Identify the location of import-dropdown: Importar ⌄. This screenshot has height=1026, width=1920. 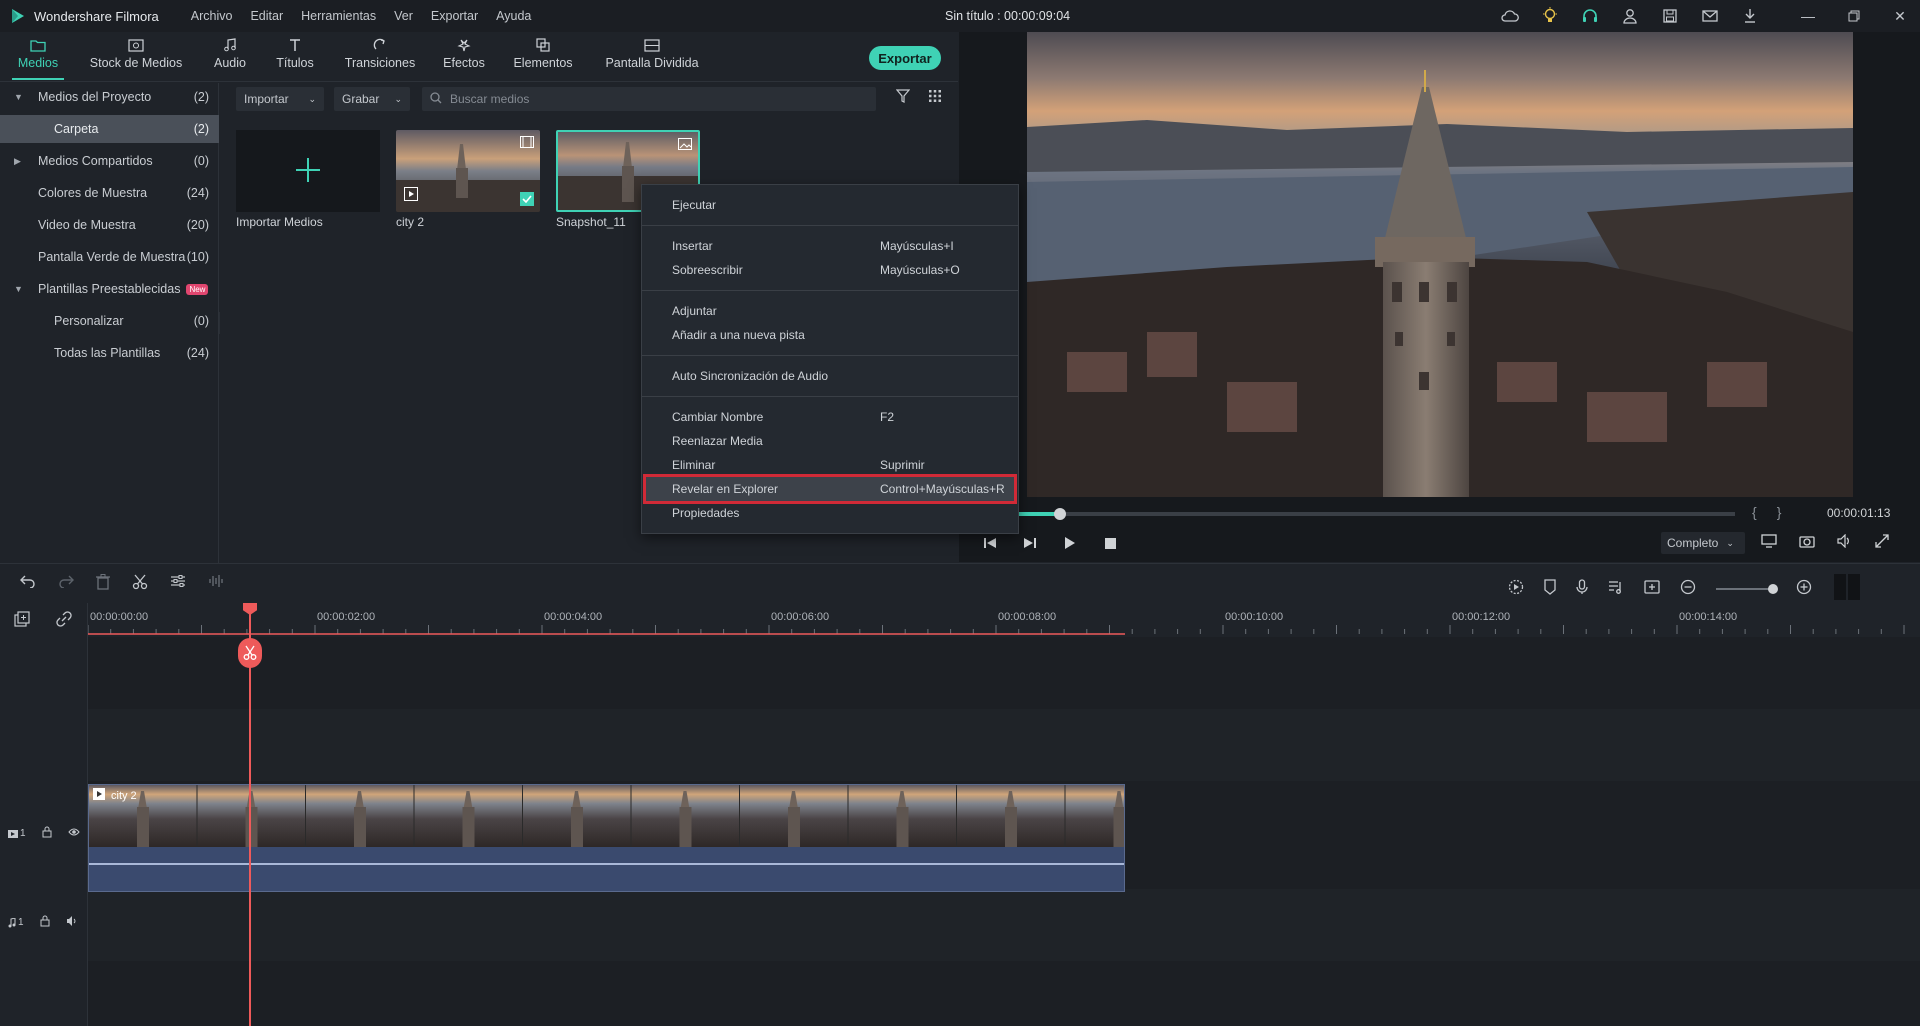
(280, 99).